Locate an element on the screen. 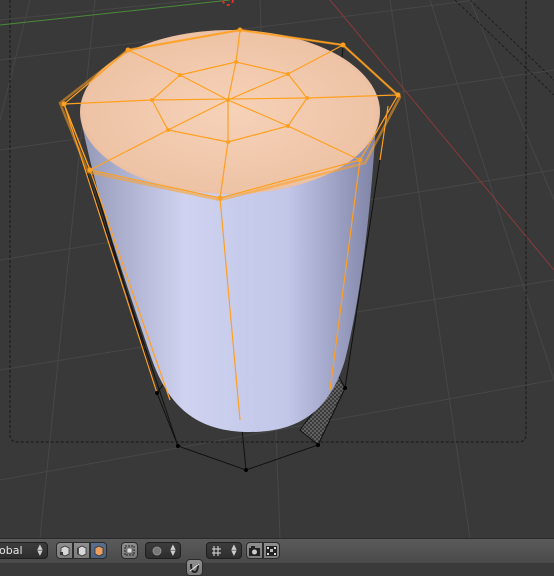 This screenshot has width=554, height=576. face-select-button is located at coordinates (98, 550).